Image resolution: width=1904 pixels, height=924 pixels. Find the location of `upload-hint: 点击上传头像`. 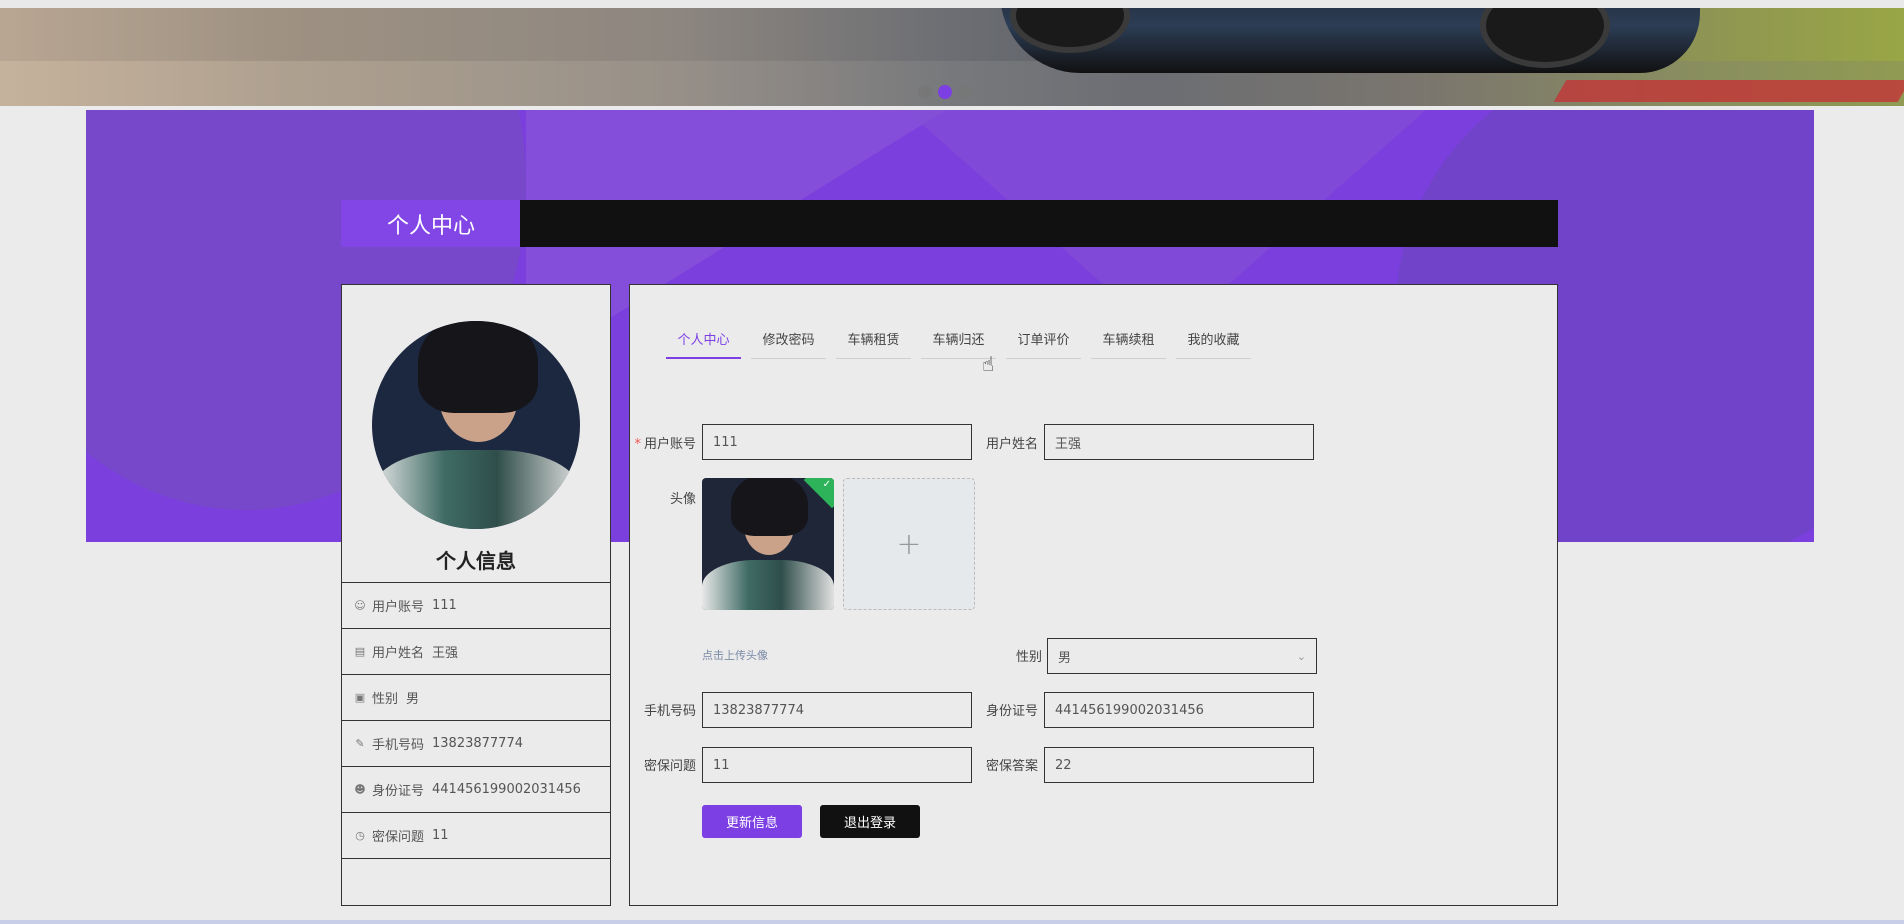

upload-hint: 点击上传头像 is located at coordinates (735, 655).